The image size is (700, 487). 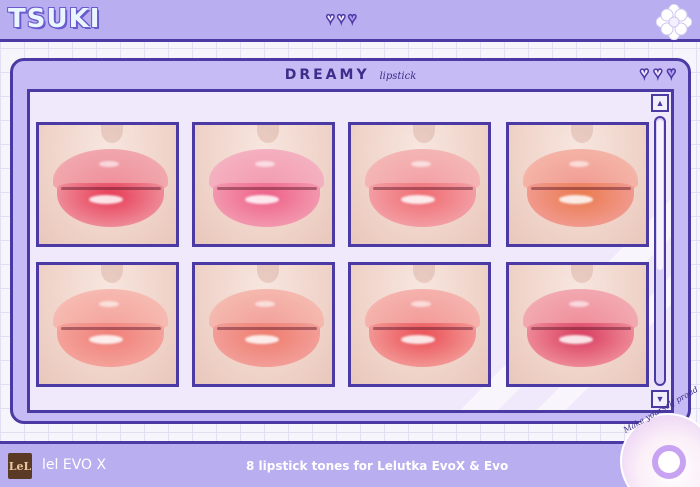 I want to click on window-subtitle: lipstick, so click(x=398, y=76).